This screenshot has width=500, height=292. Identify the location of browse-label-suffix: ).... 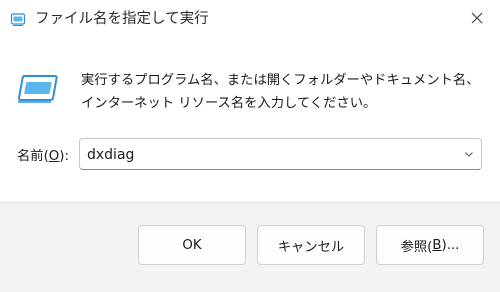
(450, 245).